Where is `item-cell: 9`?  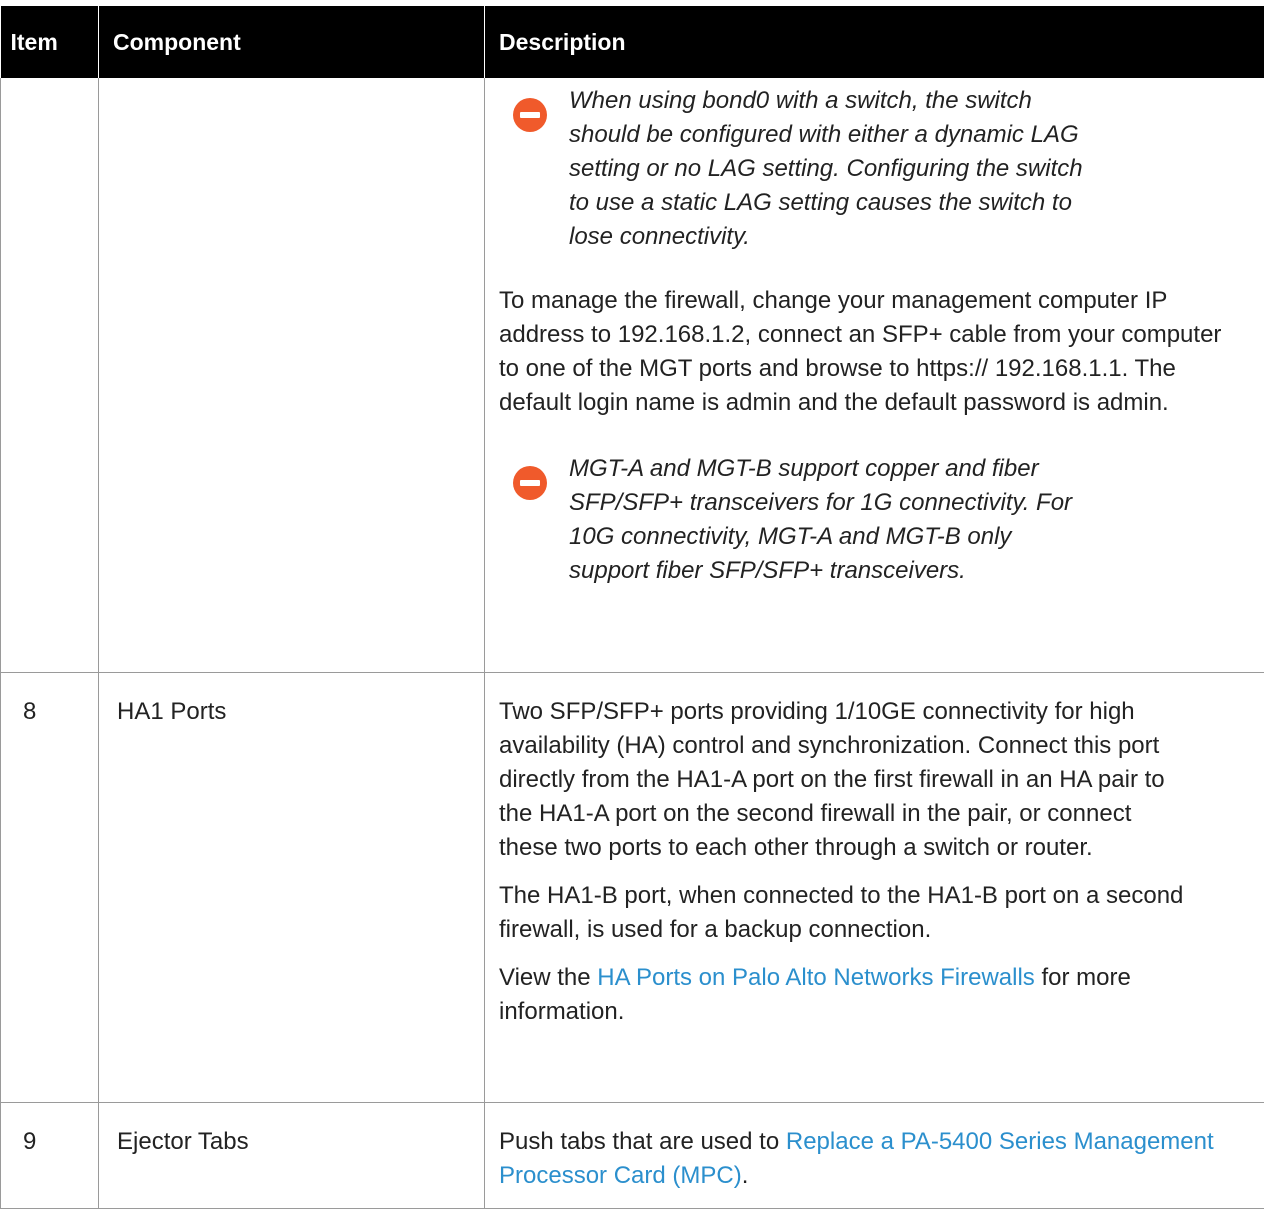 item-cell: 9 is located at coordinates (50, 1155).